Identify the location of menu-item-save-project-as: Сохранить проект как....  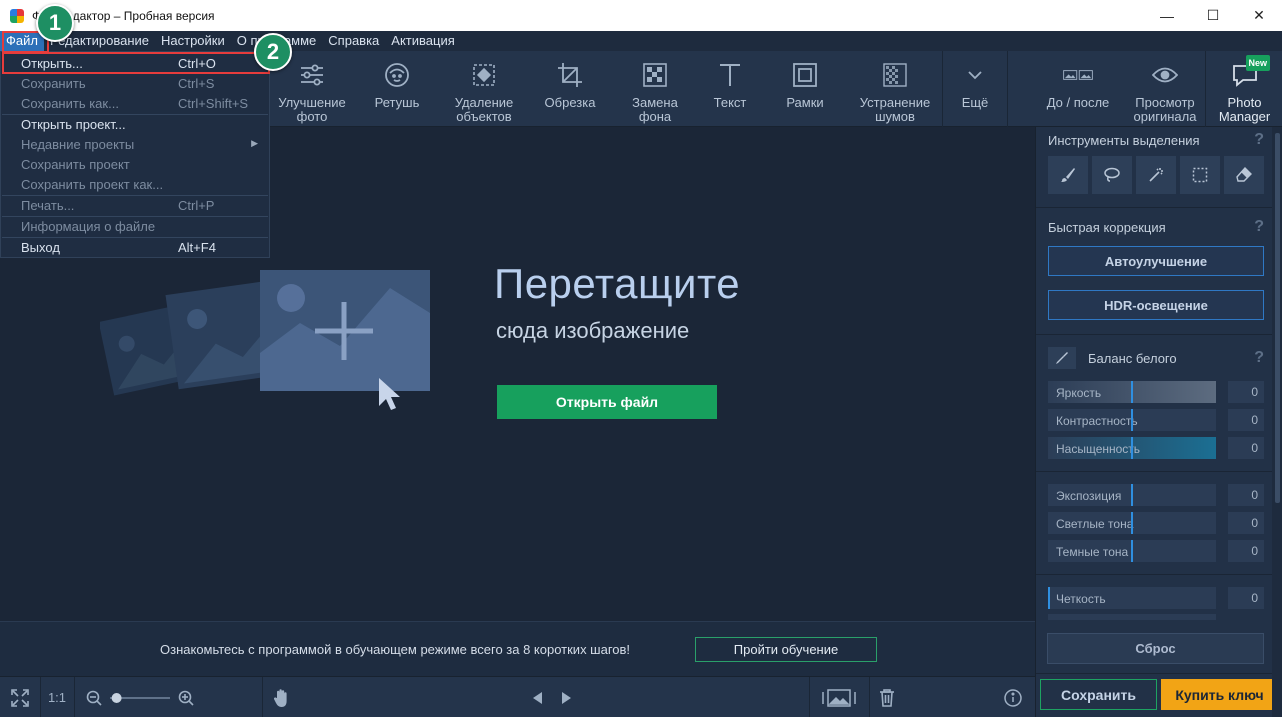
(135, 185).